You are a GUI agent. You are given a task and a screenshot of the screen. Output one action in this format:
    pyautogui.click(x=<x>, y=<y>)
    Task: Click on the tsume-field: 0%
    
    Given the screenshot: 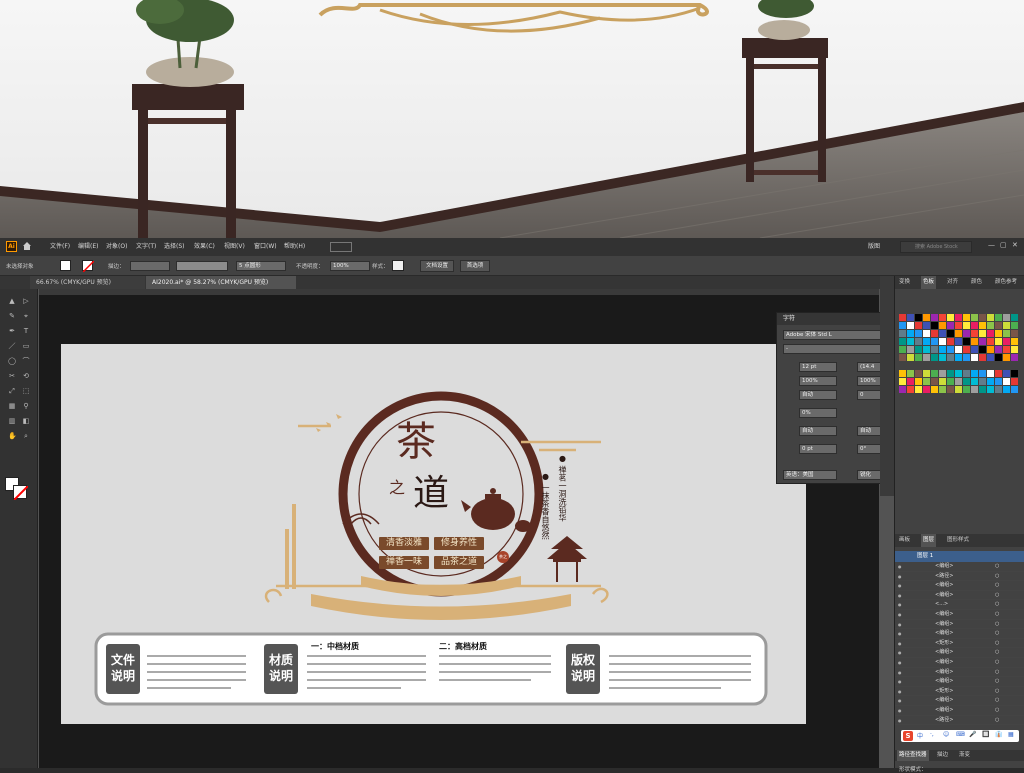 What is the action you would take?
    pyautogui.click(x=818, y=413)
    